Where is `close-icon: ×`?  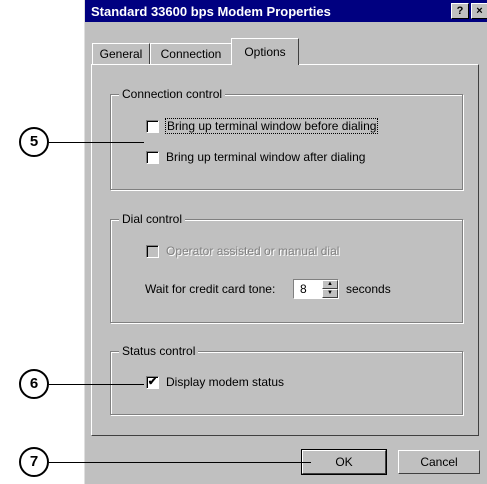 close-icon: × is located at coordinates (479, 11).